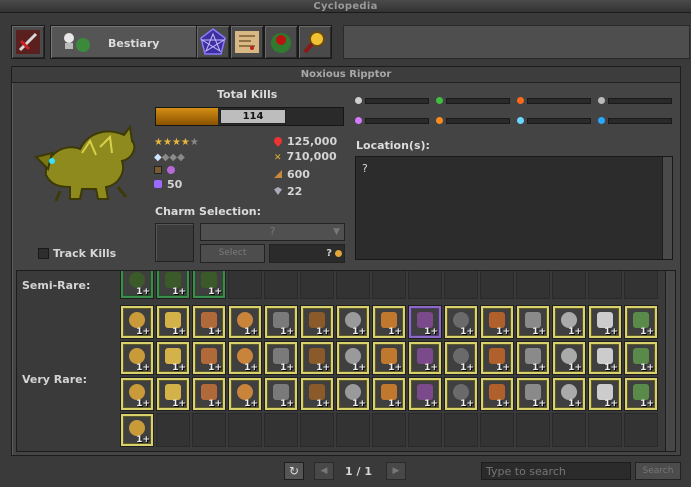  What do you see at coordinates (365, 168) in the screenshot?
I see `location-text: ?` at bounding box center [365, 168].